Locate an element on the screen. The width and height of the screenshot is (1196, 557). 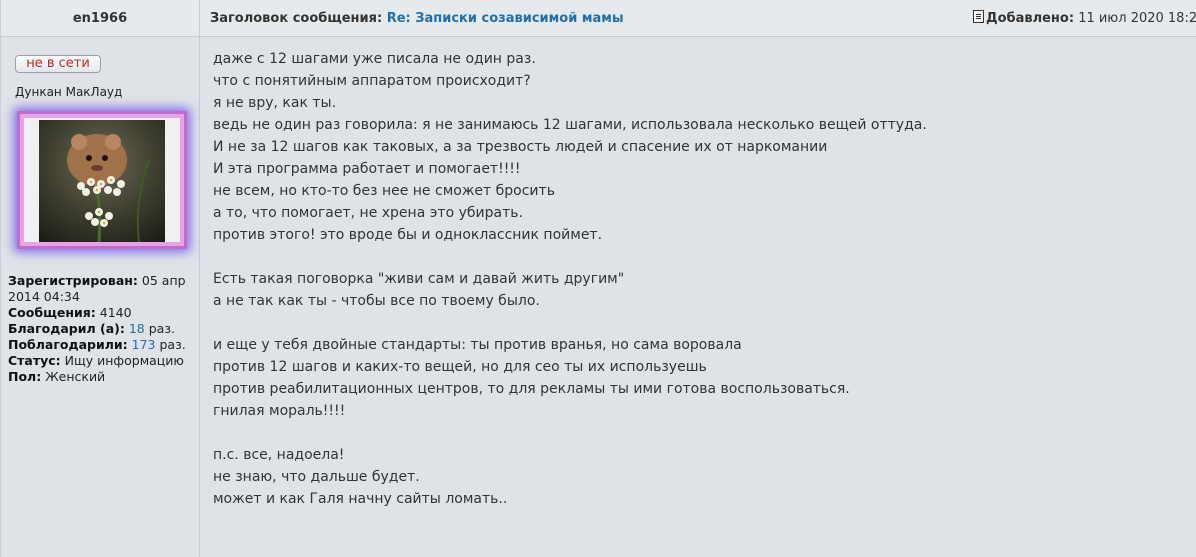
messages-row: Сообщения: 4140 is located at coordinates (101, 313).